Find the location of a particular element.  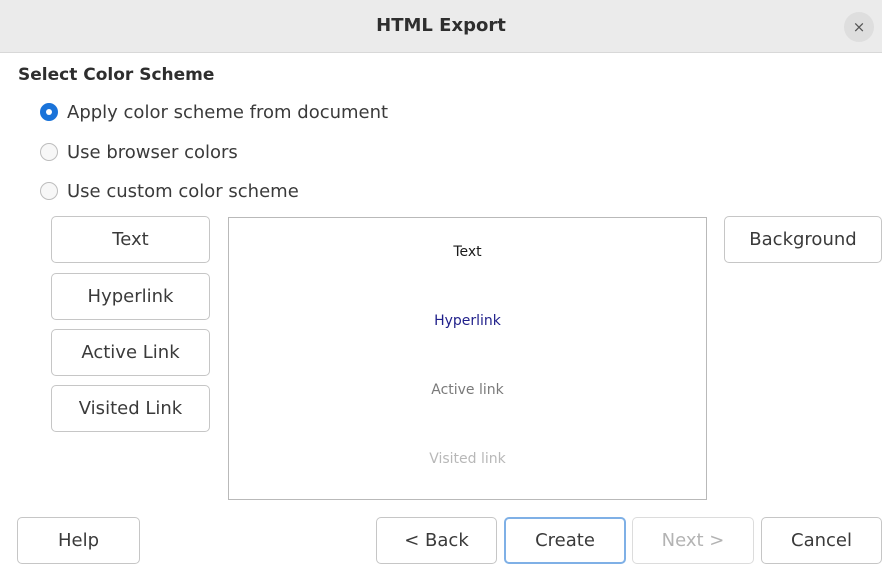

preview-hyperlink: Hyperlink is located at coordinates (467, 321).